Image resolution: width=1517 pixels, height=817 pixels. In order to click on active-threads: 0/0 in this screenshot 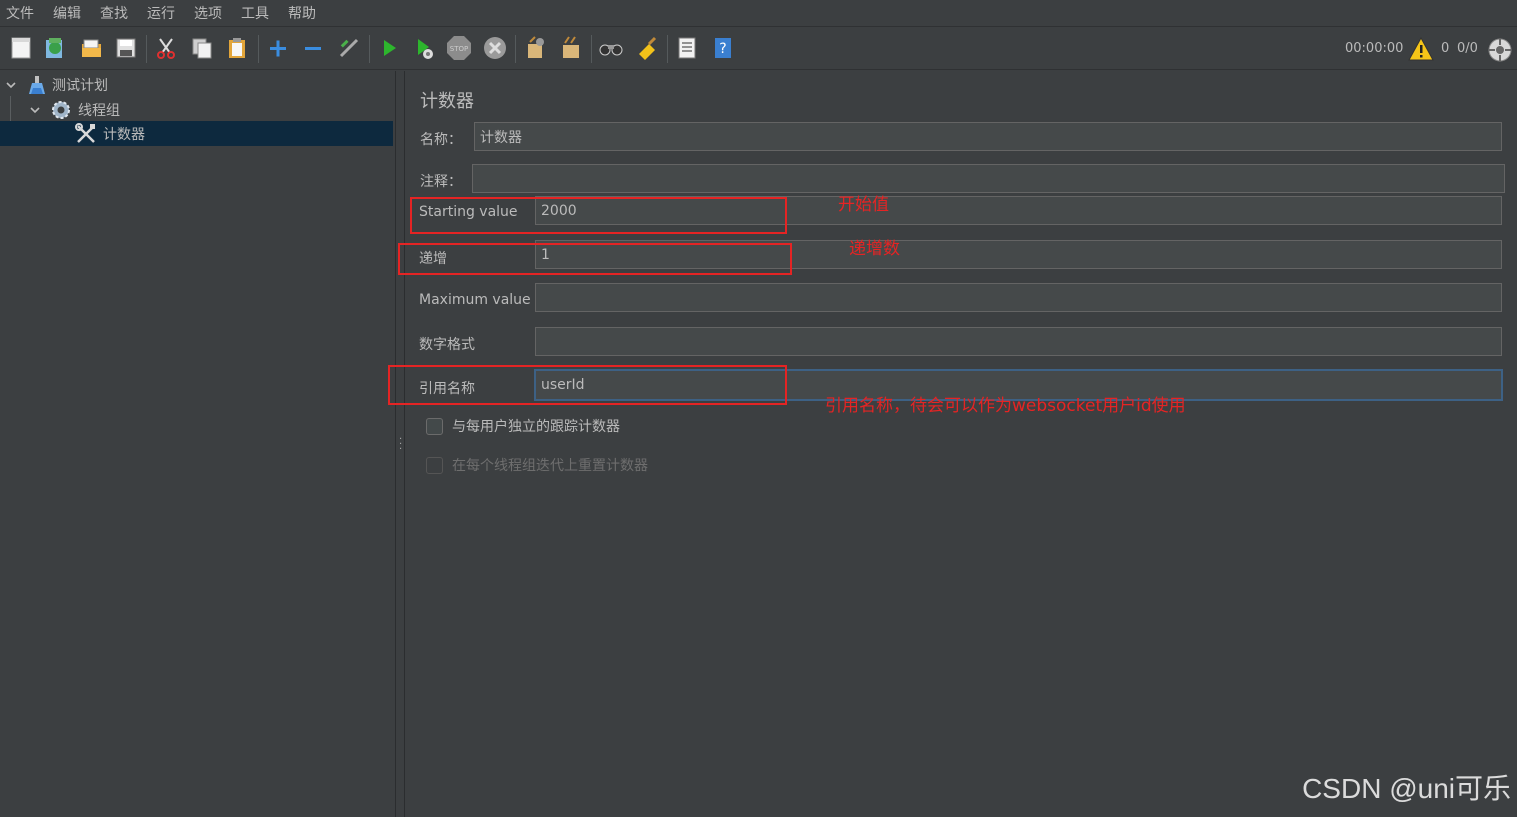, I will do `click(1467, 48)`.